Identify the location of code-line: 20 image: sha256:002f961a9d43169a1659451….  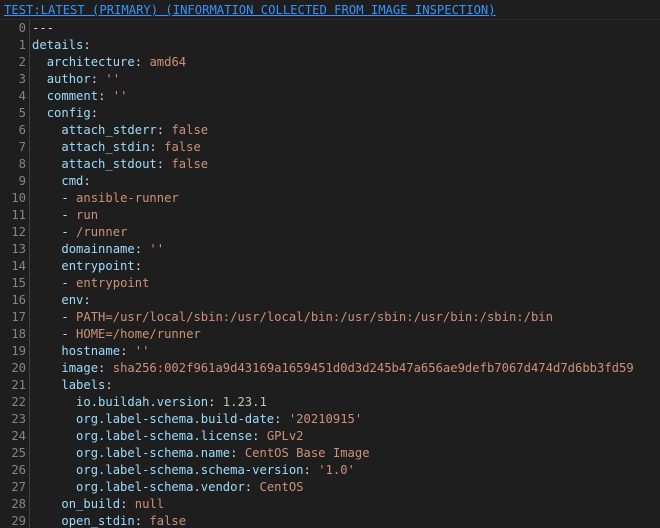
(330, 368).